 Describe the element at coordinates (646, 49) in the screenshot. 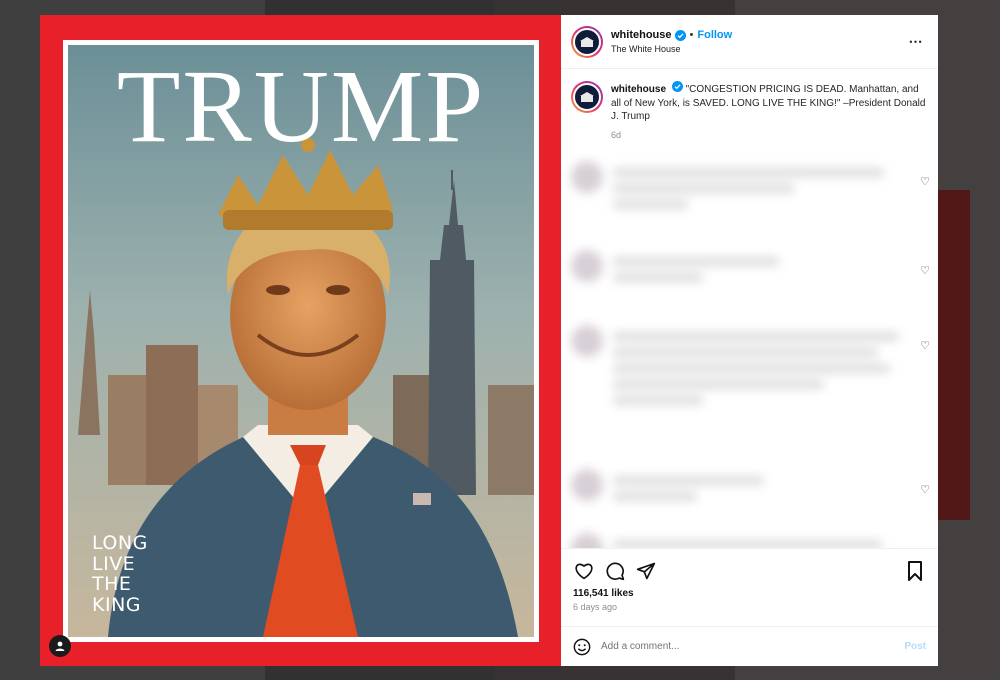

I see `author-display-name: The White House` at that location.